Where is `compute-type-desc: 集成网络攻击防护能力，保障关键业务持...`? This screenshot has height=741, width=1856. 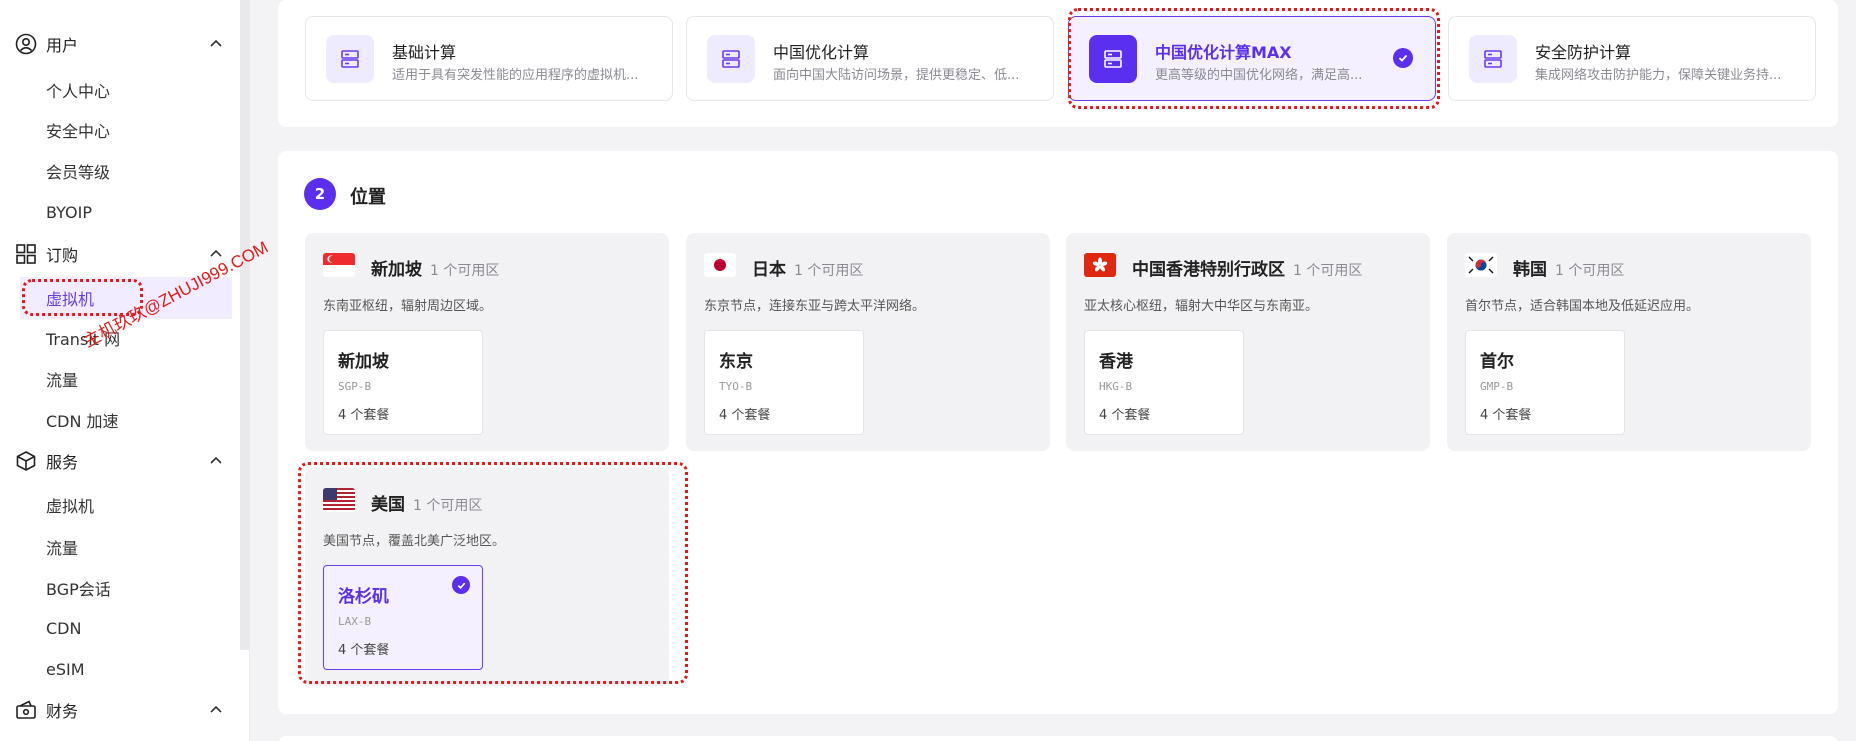 compute-type-desc: 集成网络攻击防护能力，保障关键业务持... is located at coordinates (1658, 75).